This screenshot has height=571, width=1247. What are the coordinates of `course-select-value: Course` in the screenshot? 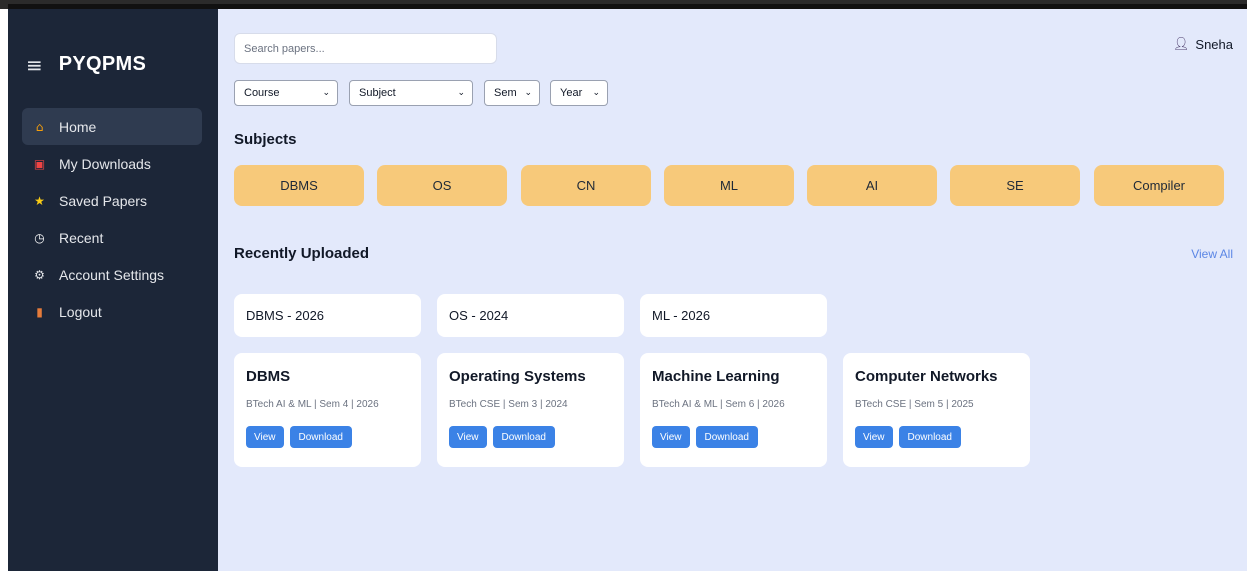 It's located at (262, 93).